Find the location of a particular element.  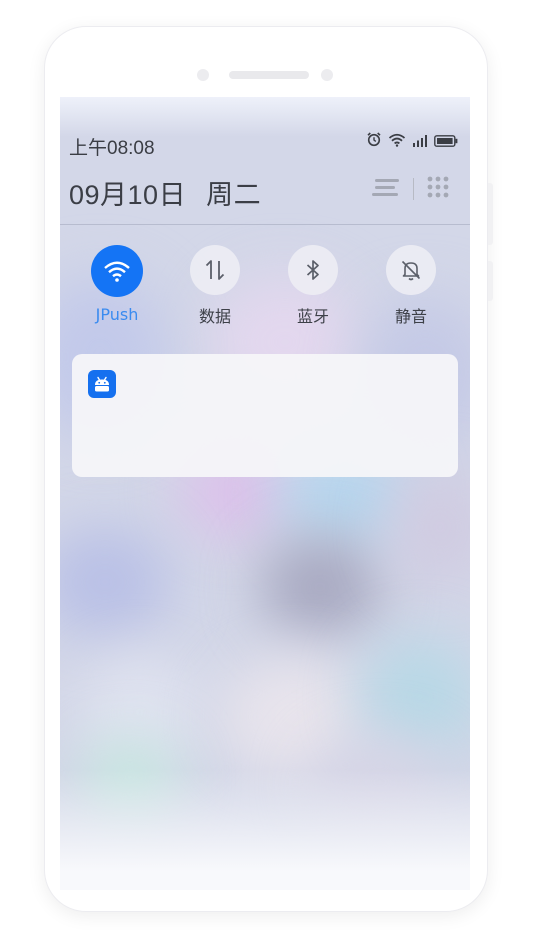

toggle-jpush: JPush is located at coordinates (117, 285).